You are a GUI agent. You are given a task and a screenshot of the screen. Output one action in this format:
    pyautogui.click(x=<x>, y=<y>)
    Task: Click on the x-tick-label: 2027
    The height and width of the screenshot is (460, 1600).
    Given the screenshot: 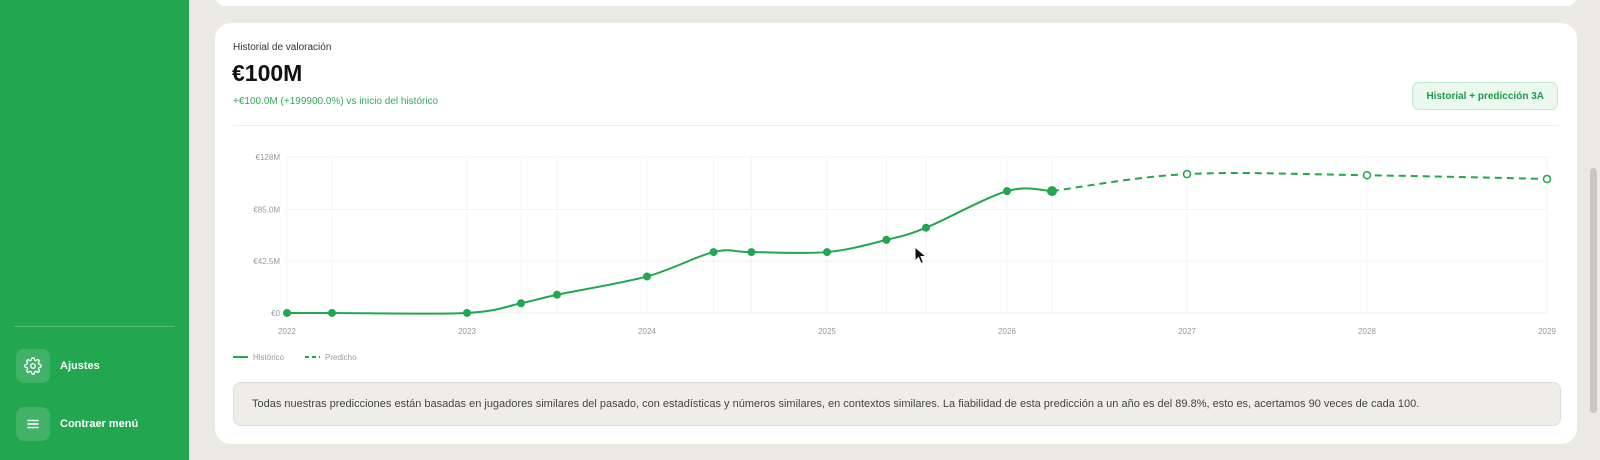 What is the action you would take?
    pyautogui.click(x=1187, y=331)
    